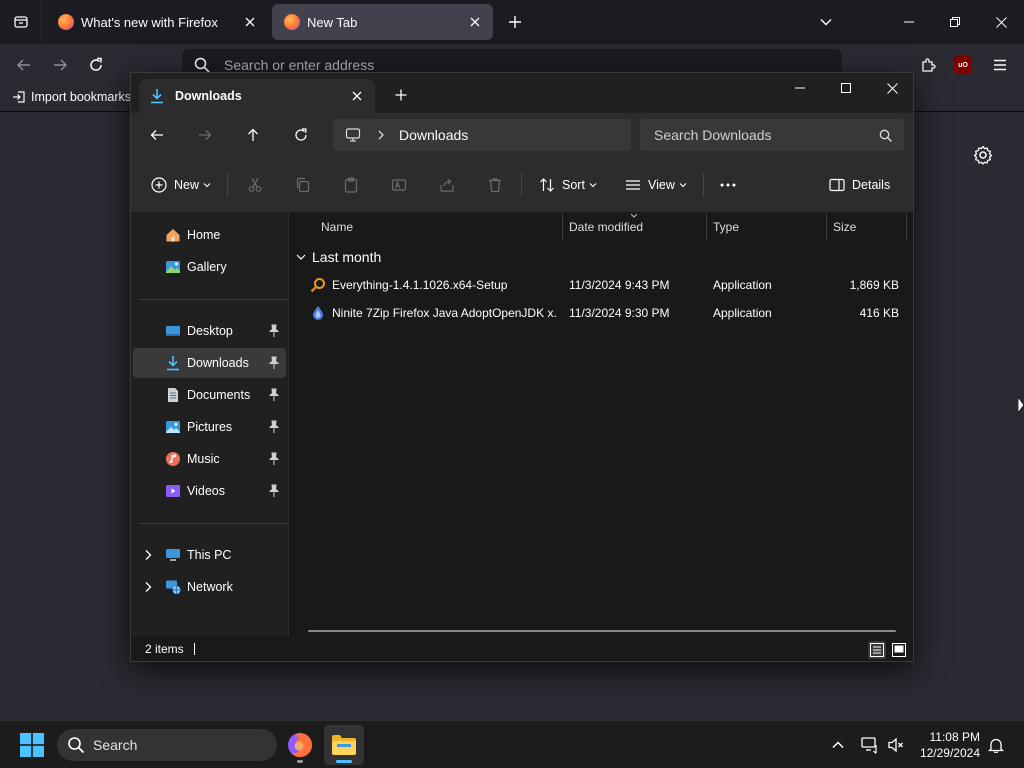 This screenshot has width=1024, height=768. What do you see at coordinates (447, 185) in the screenshot?
I see `share-button` at bounding box center [447, 185].